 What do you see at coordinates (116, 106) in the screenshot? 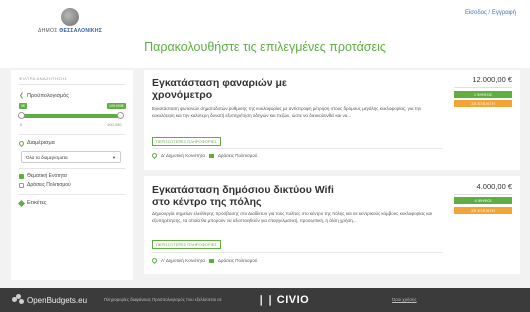
I see `budget-max-tooltip: 100.000€` at bounding box center [116, 106].